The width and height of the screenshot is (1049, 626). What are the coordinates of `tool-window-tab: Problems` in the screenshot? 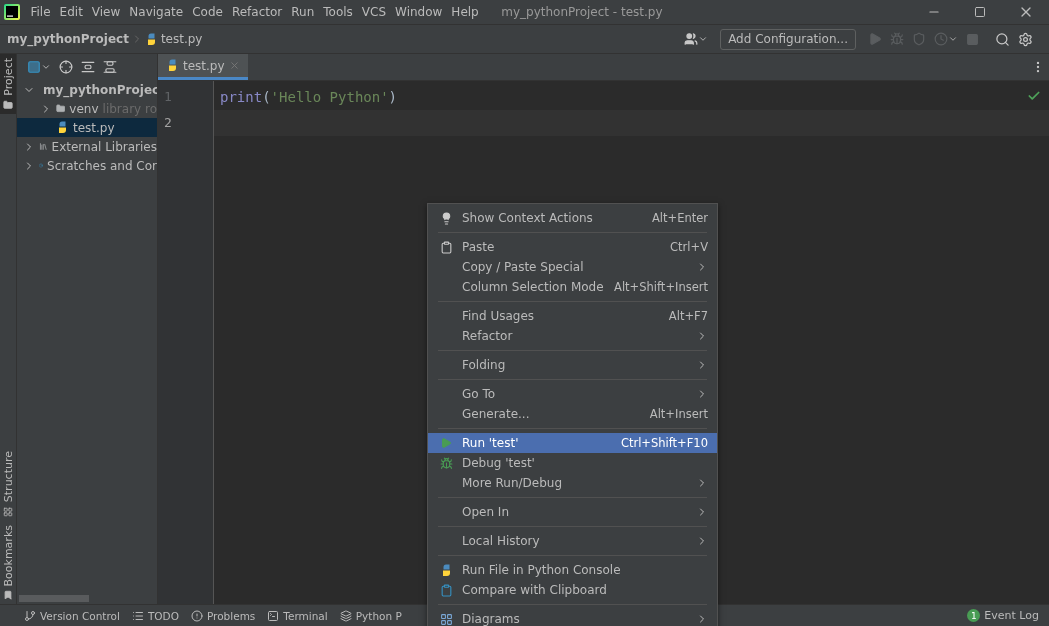 It's located at (223, 615).